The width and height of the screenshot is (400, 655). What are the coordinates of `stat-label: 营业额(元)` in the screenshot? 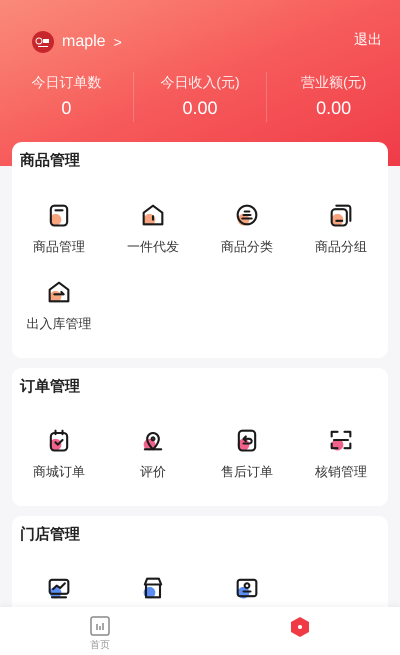 It's located at (333, 82).